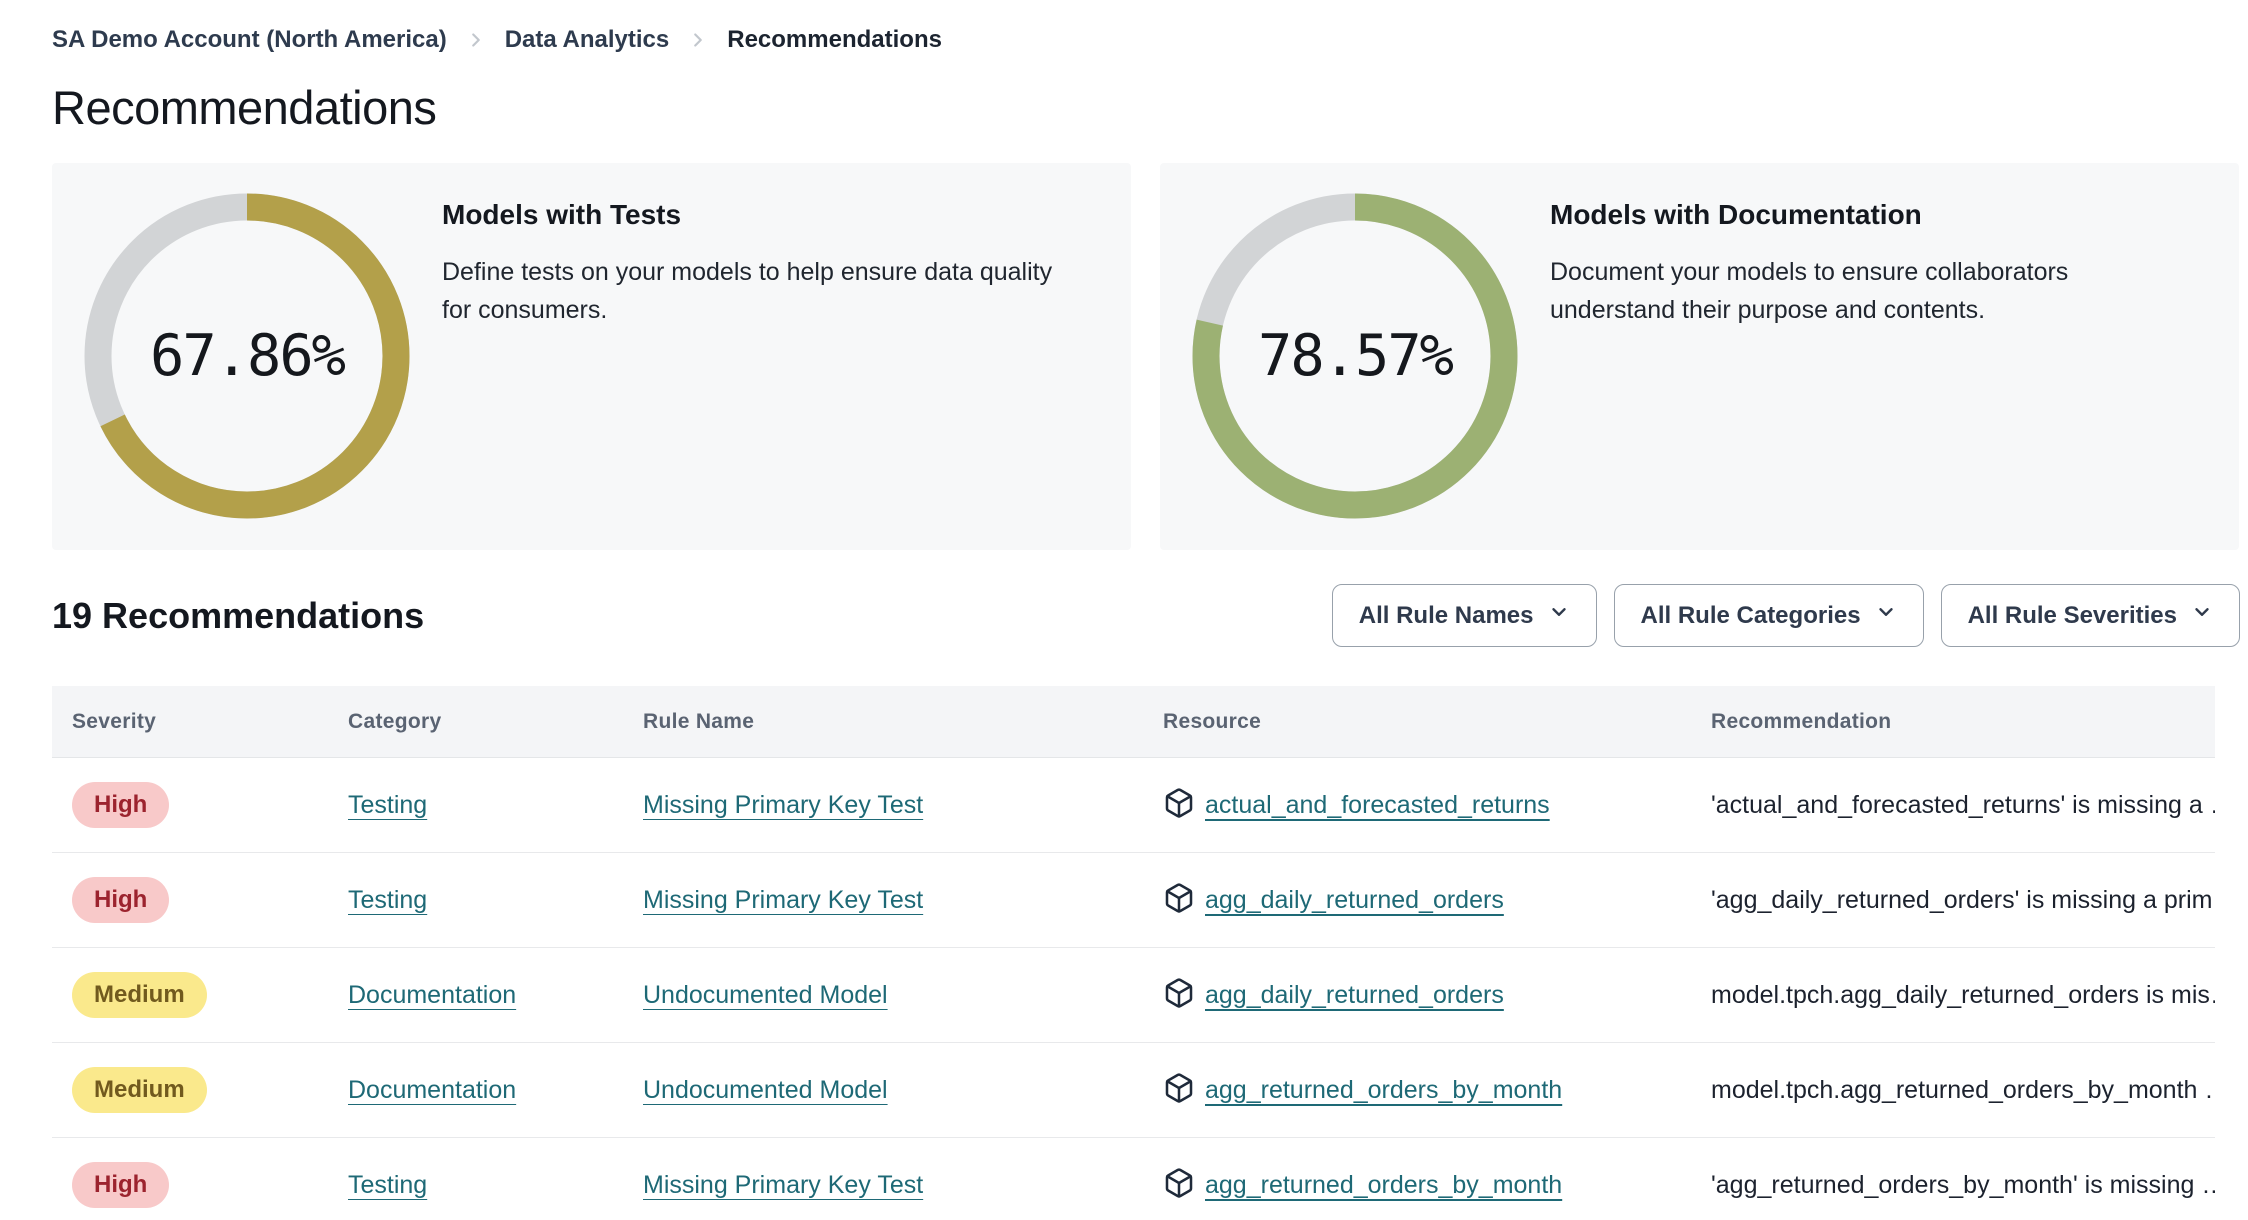  I want to click on card-title: Models with Tests, so click(562, 214).